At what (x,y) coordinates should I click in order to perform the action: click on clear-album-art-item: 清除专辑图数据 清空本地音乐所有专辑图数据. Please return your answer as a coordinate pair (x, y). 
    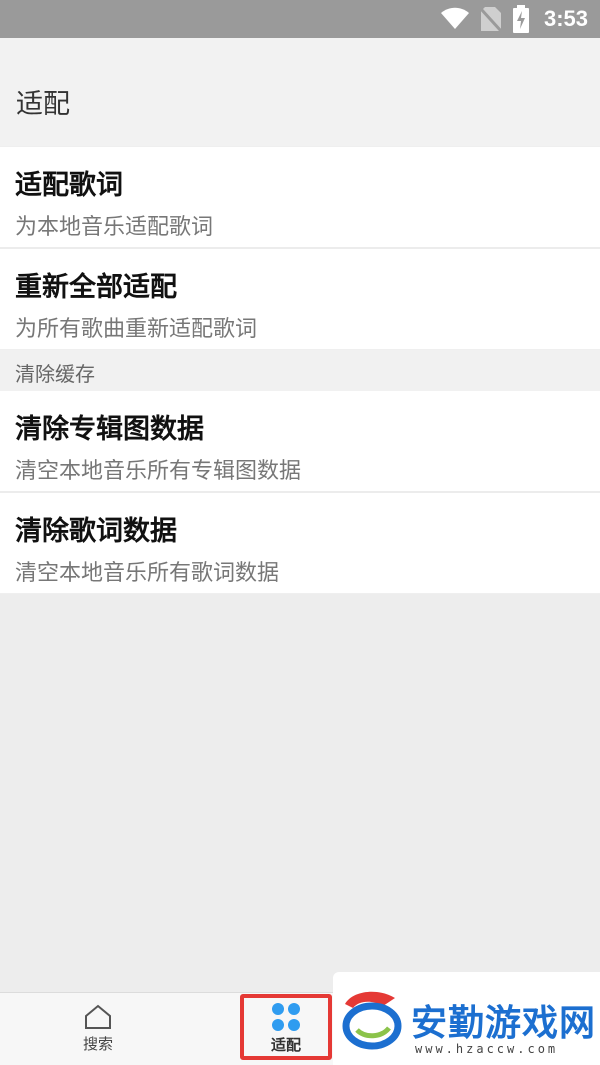
    Looking at the image, I should click on (300, 441).